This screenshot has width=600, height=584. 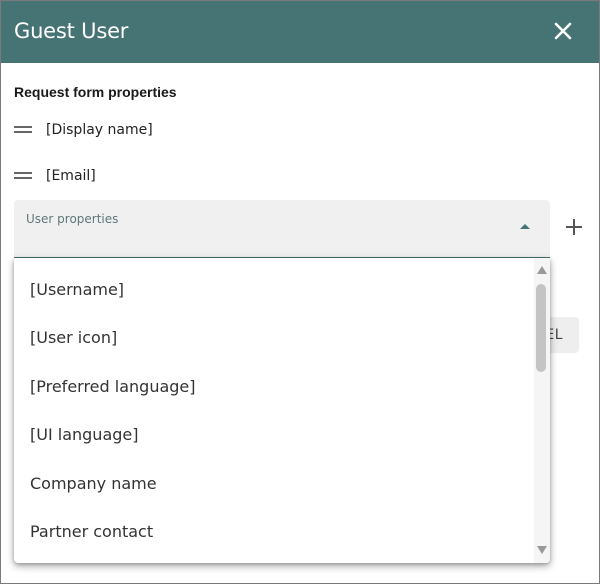 I want to click on dialog-title: Guest User, so click(x=71, y=31).